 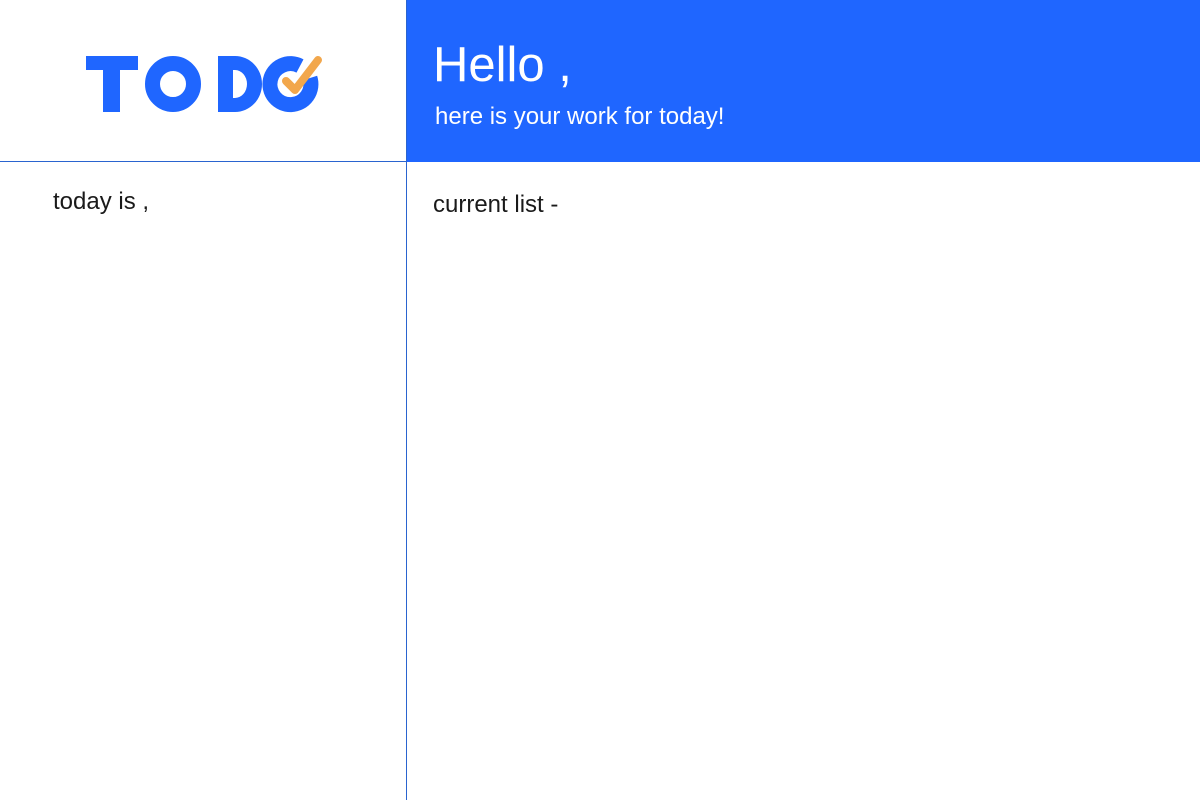 I want to click on date-label: today is ,, so click(x=101, y=201).